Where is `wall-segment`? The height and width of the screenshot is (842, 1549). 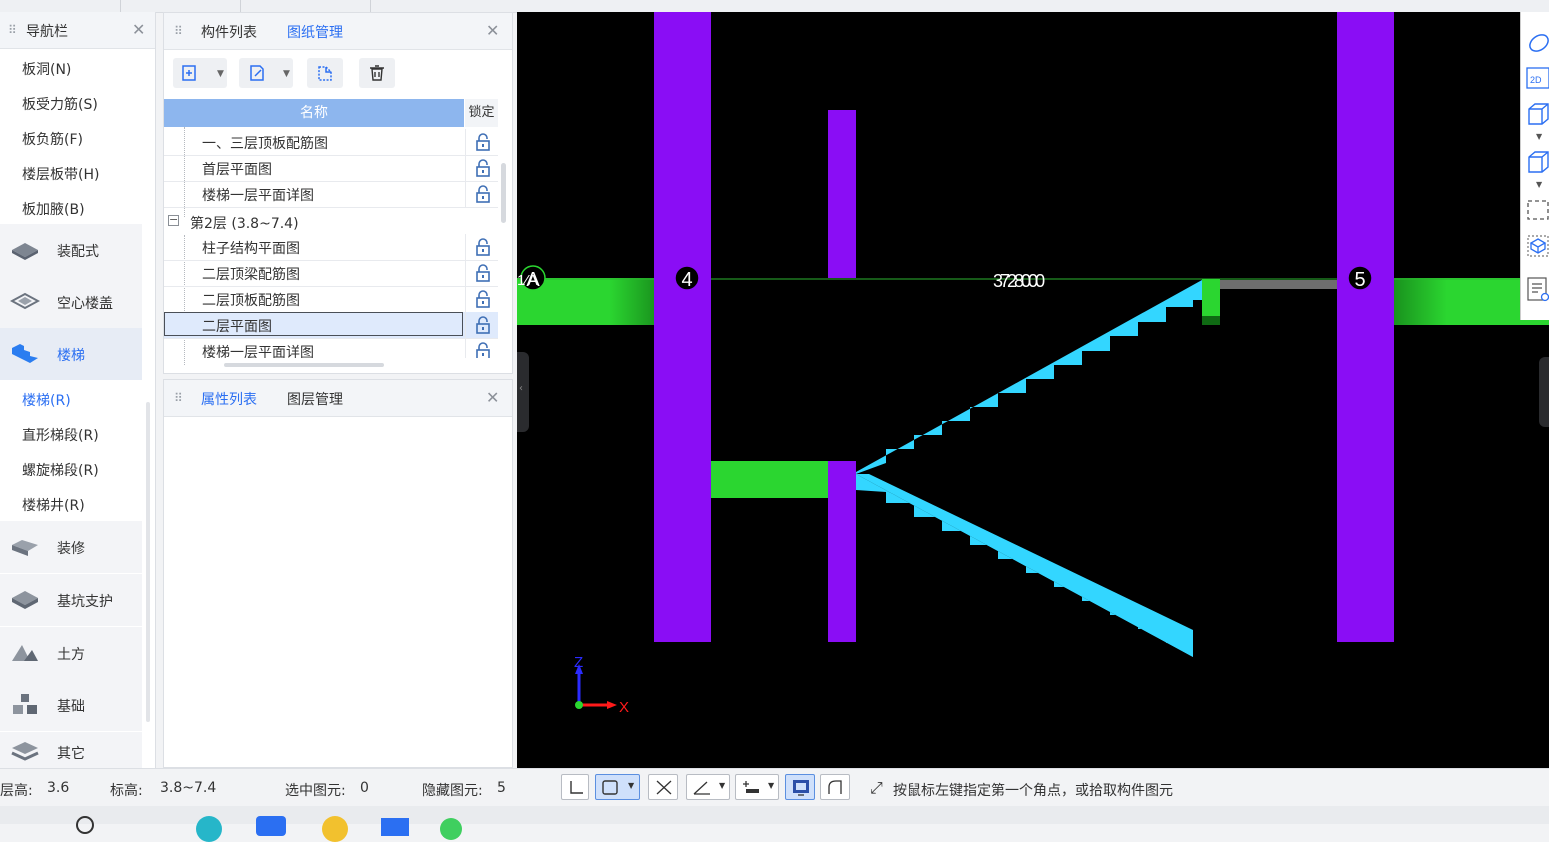 wall-segment is located at coordinates (1278, 284).